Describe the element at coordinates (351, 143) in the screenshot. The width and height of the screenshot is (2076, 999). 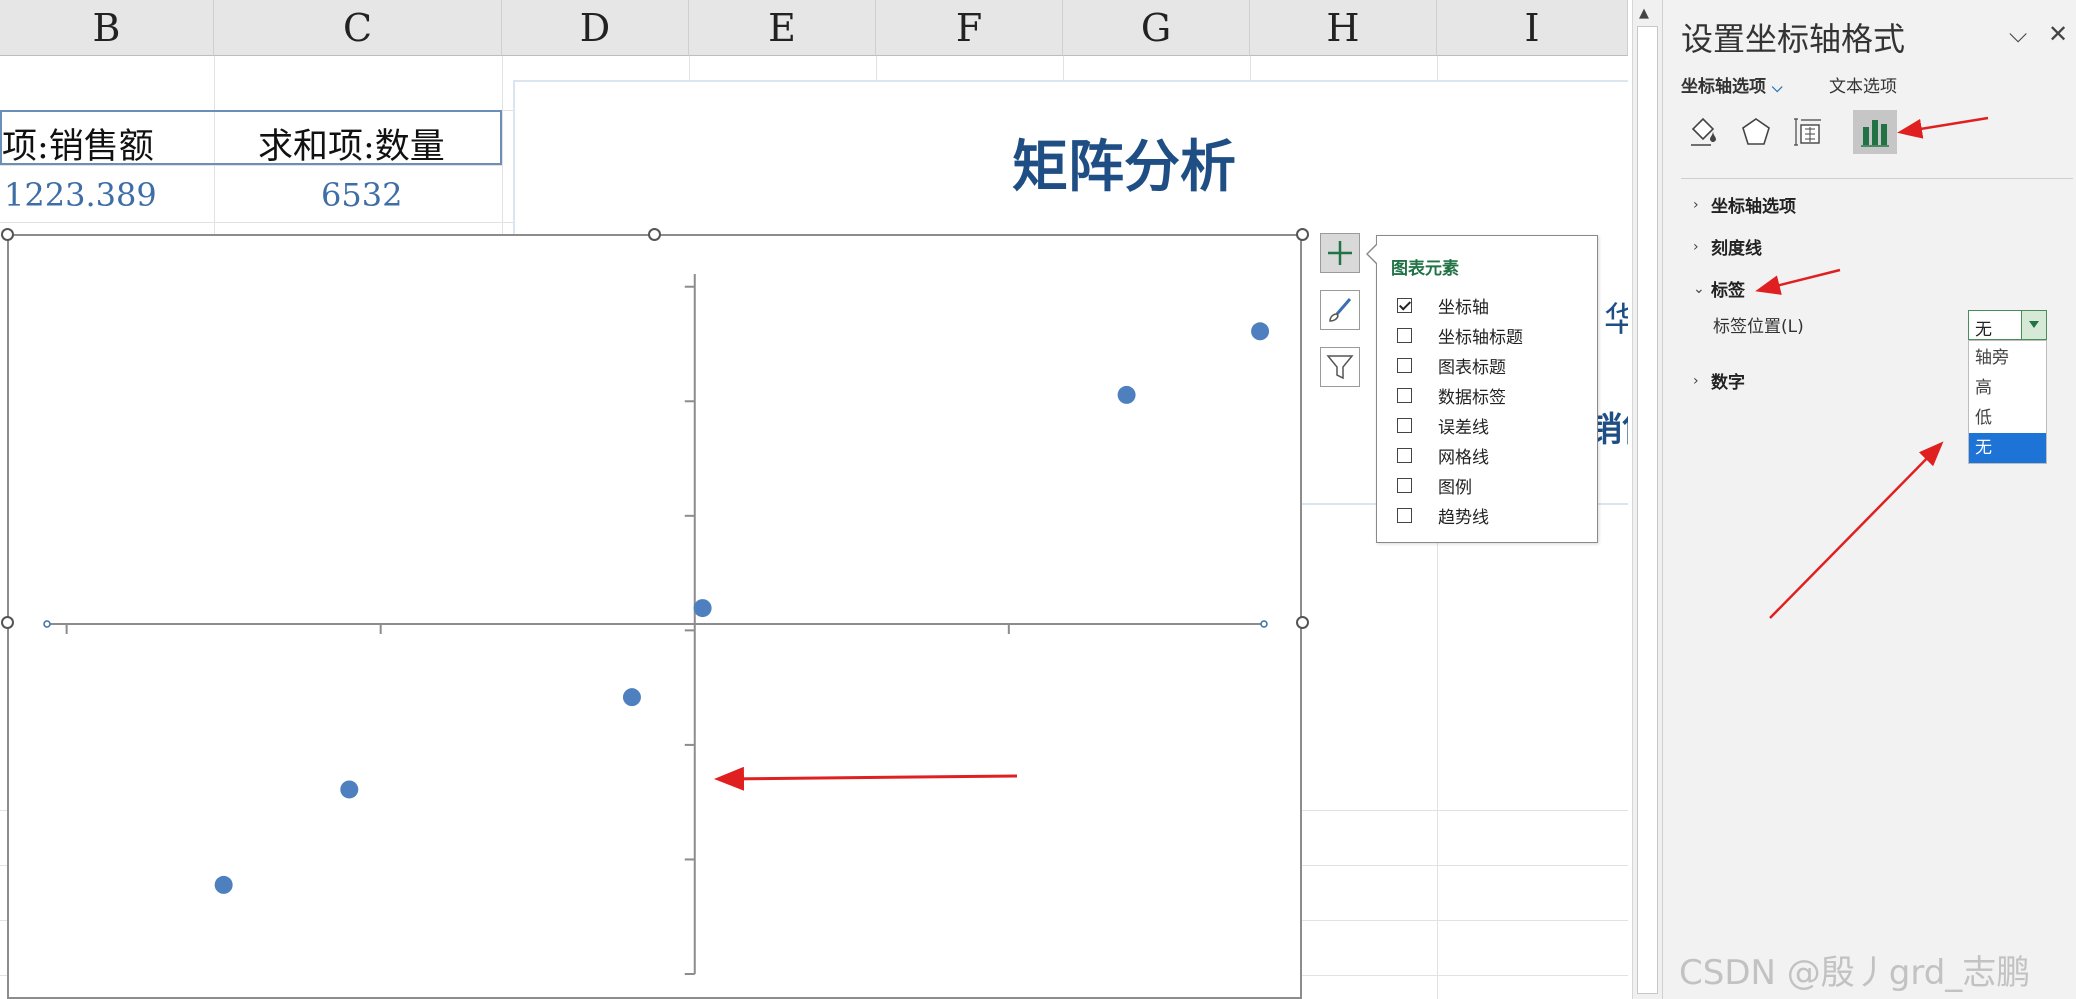
I see `pivot-header-quantity: 求和项:数量` at that location.